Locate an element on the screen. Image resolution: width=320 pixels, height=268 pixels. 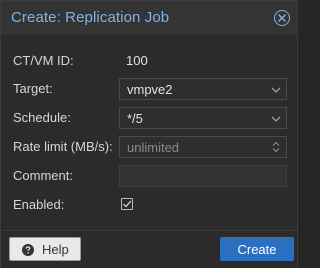
target-select: vmpve2 is located at coordinates (203, 89).